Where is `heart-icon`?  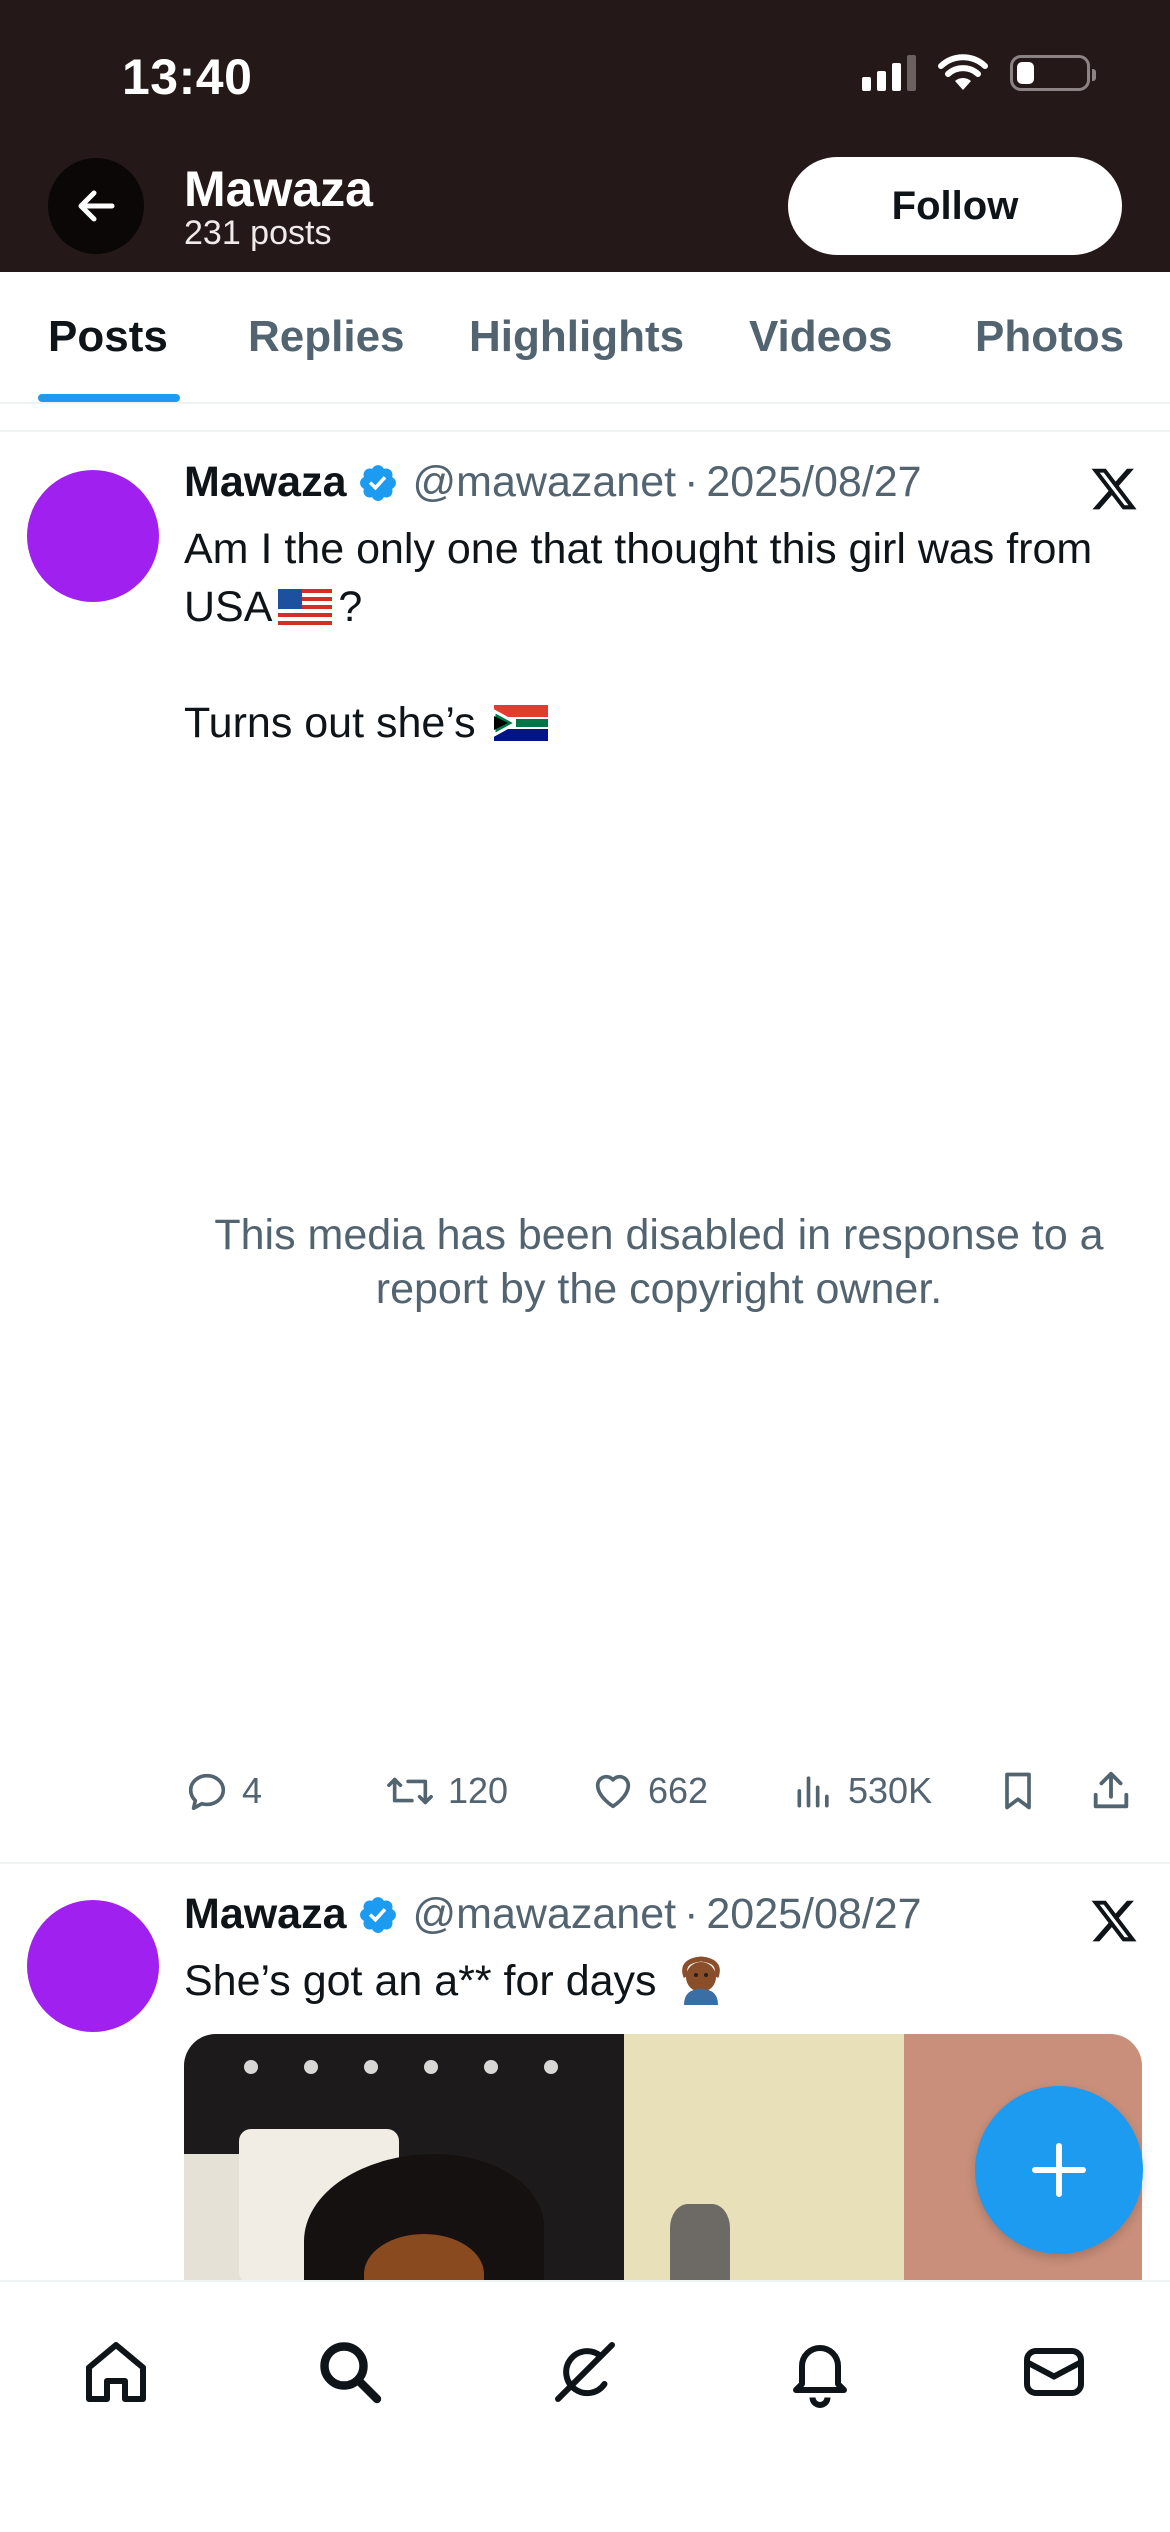 heart-icon is located at coordinates (613, 1791).